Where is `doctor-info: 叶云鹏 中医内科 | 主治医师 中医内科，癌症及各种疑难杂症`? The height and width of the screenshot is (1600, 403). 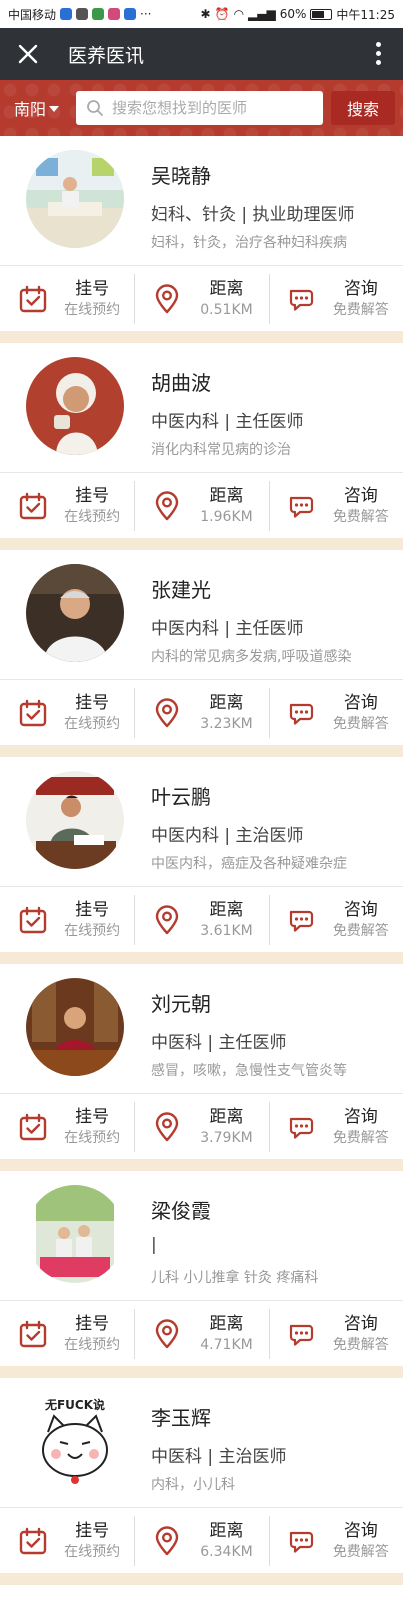 doctor-info: 叶云鹏 中医内科 | 主治医师 中医内科，癌症及各种疑难杂症 is located at coordinates (201, 822).